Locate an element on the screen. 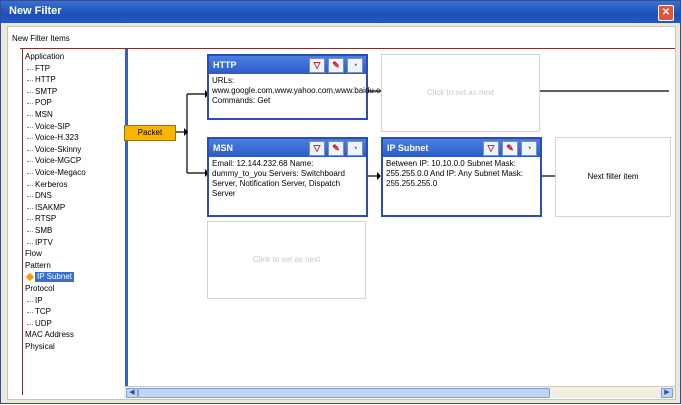 Image resolution: width=681 pixels, height=405 pixels. card-header: IP Subnet ▽ ✎ ◔ is located at coordinates (461, 148).